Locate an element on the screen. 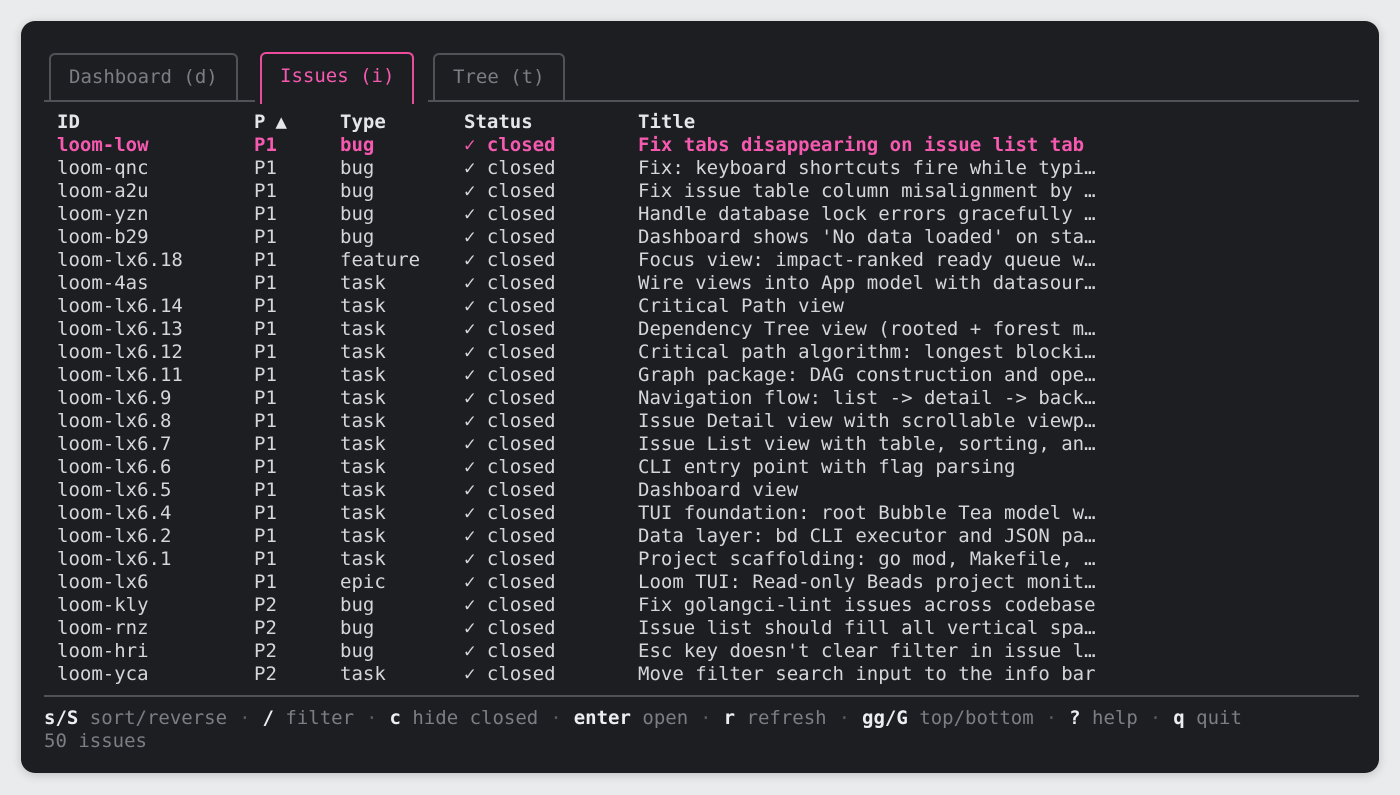  issue-title: Move filter search input to the info bar is located at coordinates (867, 674).